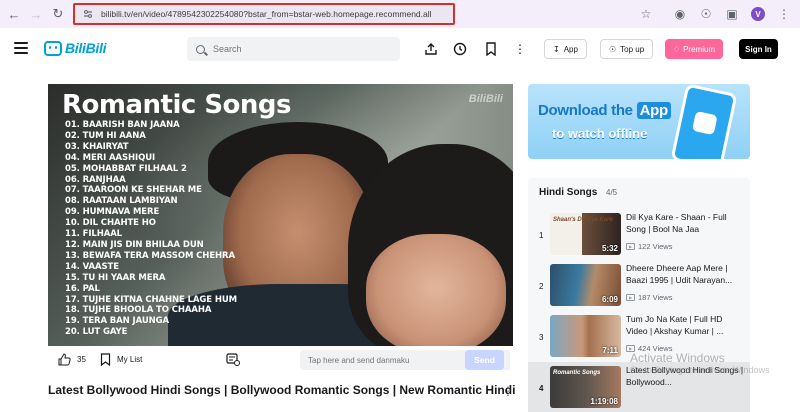  I want to click on search-box, so click(293, 49).